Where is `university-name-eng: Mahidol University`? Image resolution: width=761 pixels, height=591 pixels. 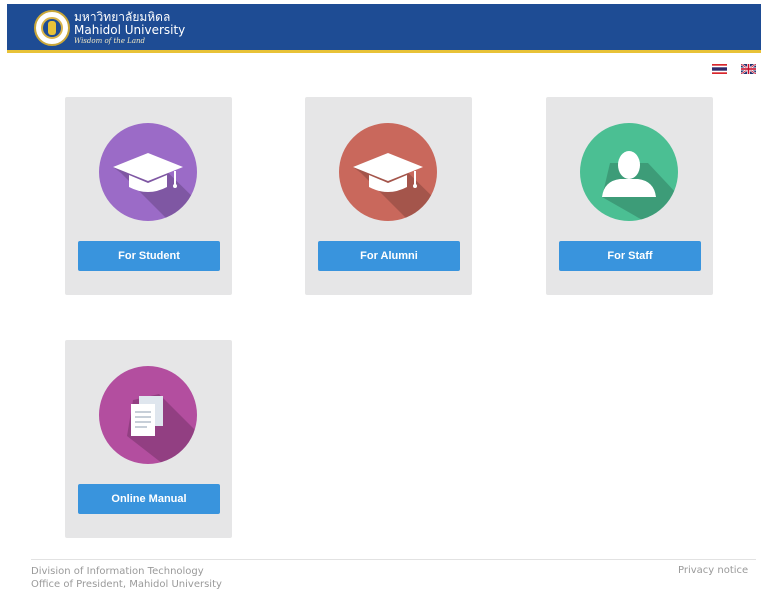 university-name-eng: Mahidol University is located at coordinates (130, 30).